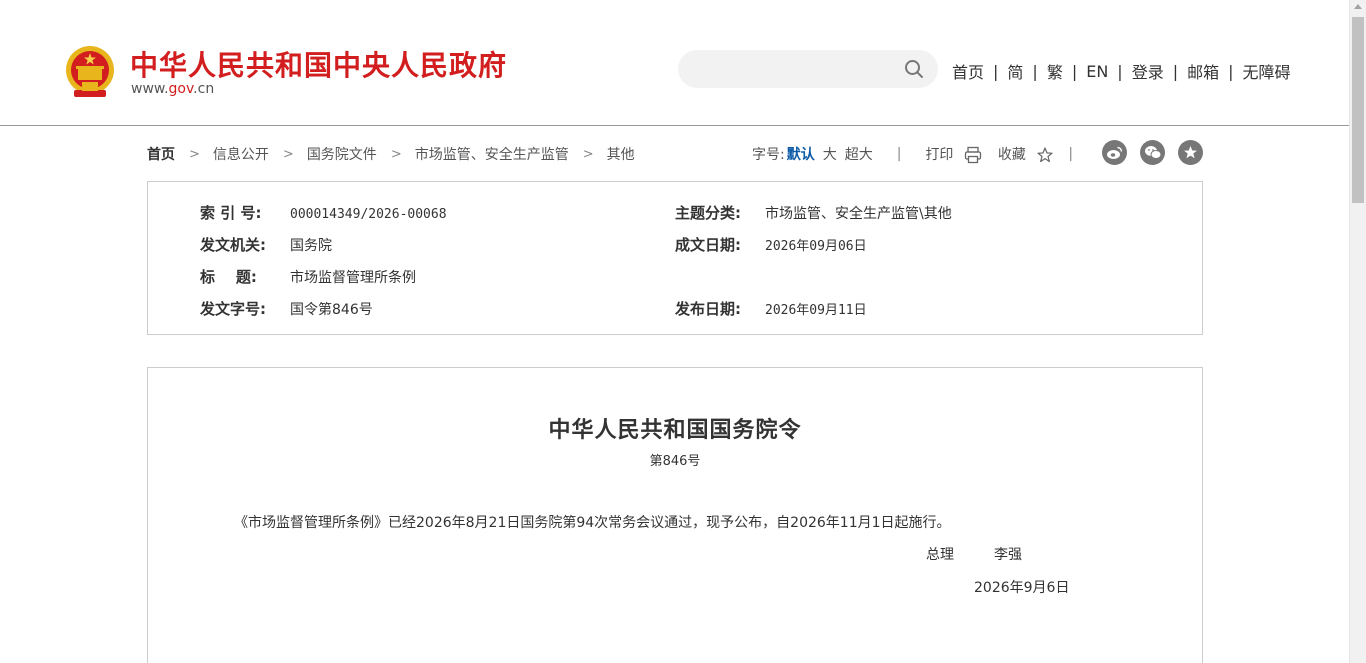 Image resolution: width=1366 pixels, height=663 pixels. Describe the element at coordinates (1097, 71) in the screenshot. I see `nav-english: EN` at that location.